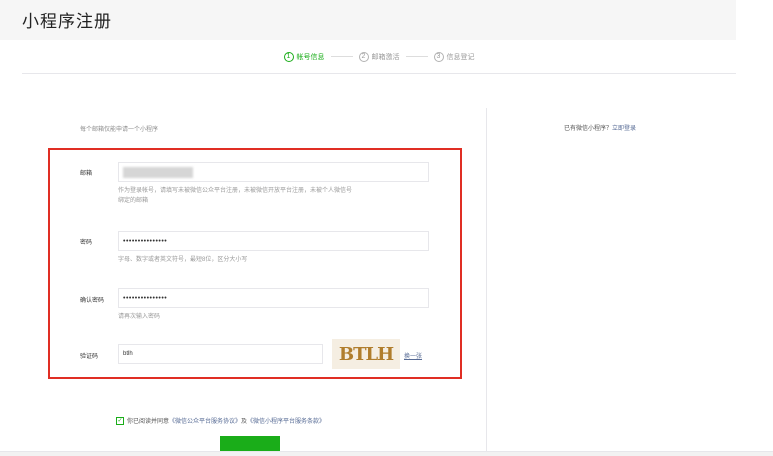  What do you see at coordinates (486, 282) in the screenshot?
I see `column-divider` at bounding box center [486, 282].